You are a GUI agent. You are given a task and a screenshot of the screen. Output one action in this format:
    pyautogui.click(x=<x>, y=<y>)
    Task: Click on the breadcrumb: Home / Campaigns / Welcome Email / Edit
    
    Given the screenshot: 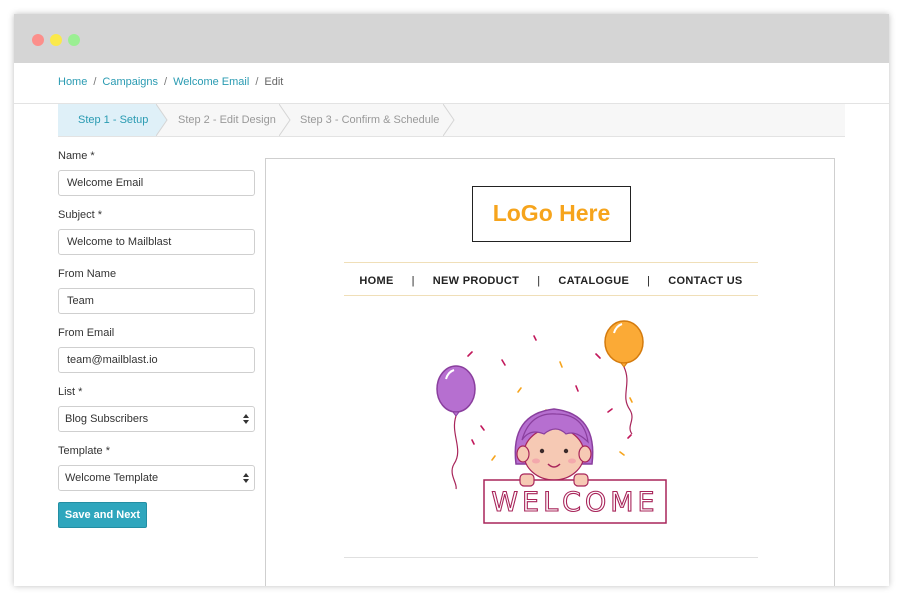 What is the action you would take?
    pyautogui.click(x=170, y=82)
    